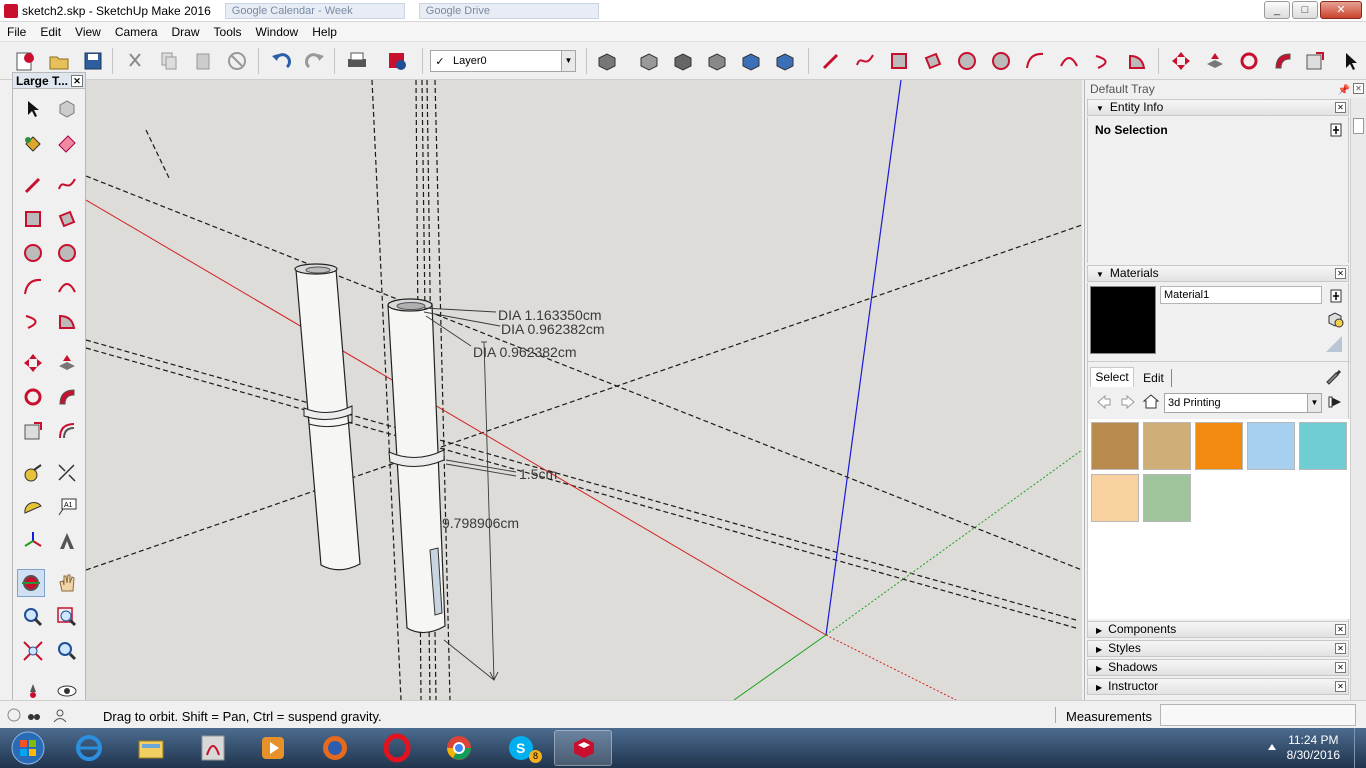  Describe the element at coordinates (1243, 403) in the screenshot. I see `material-collection-dropdown: 3d Printing ▼` at that location.